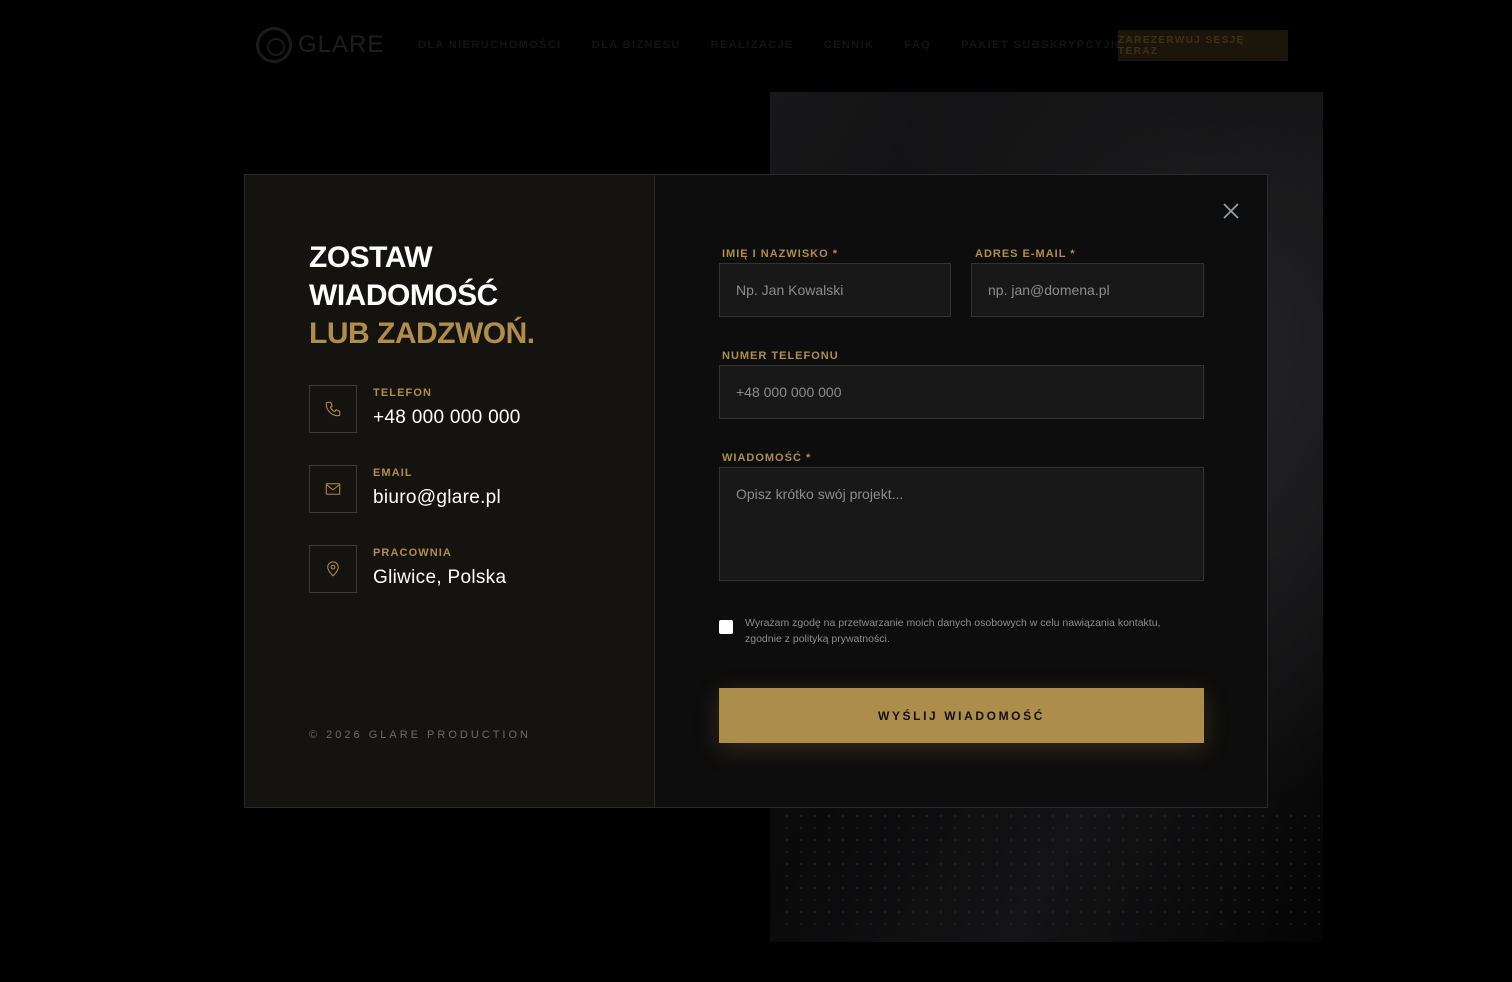  Describe the element at coordinates (767, 458) in the screenshot. I see `message-label: WIADOMOŚĆ *` at that location.